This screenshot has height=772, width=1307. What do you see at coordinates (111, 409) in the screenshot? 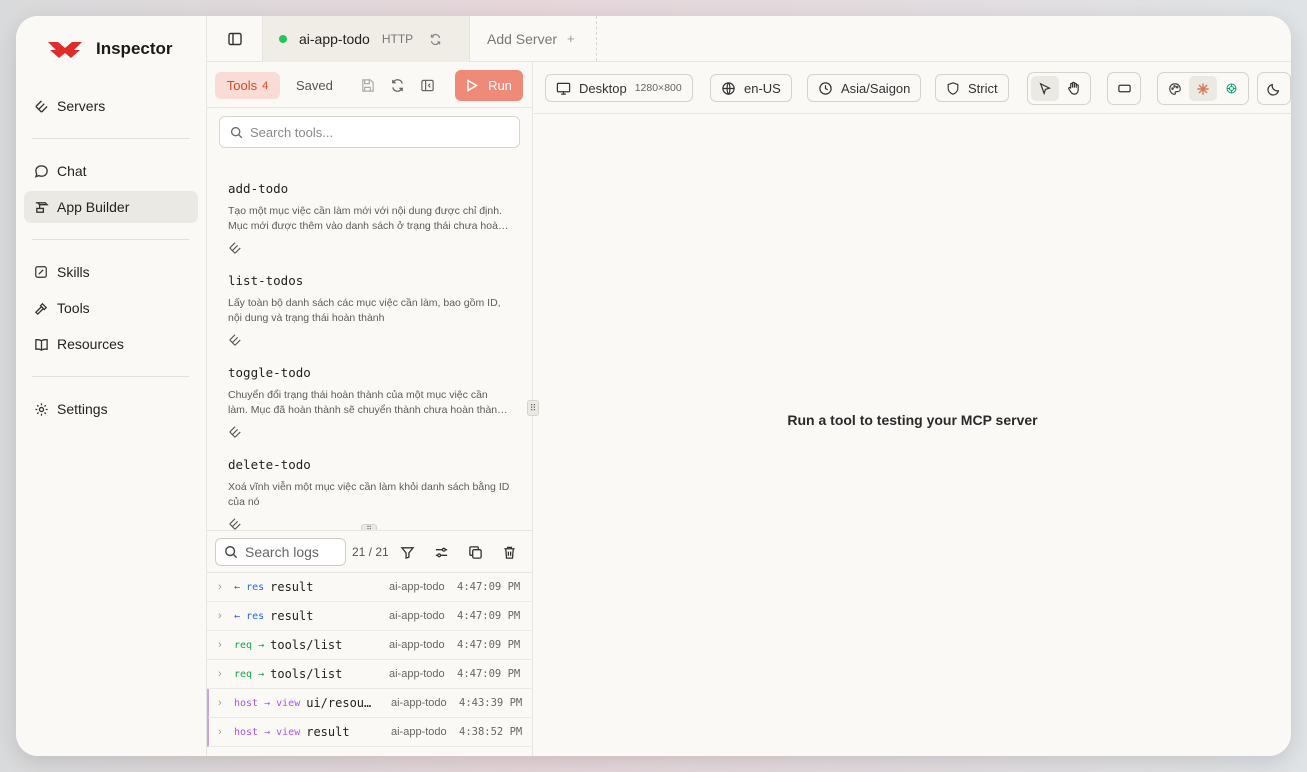
I see `sidebar-item-settings: Settings` at bounding box center [111, 409].